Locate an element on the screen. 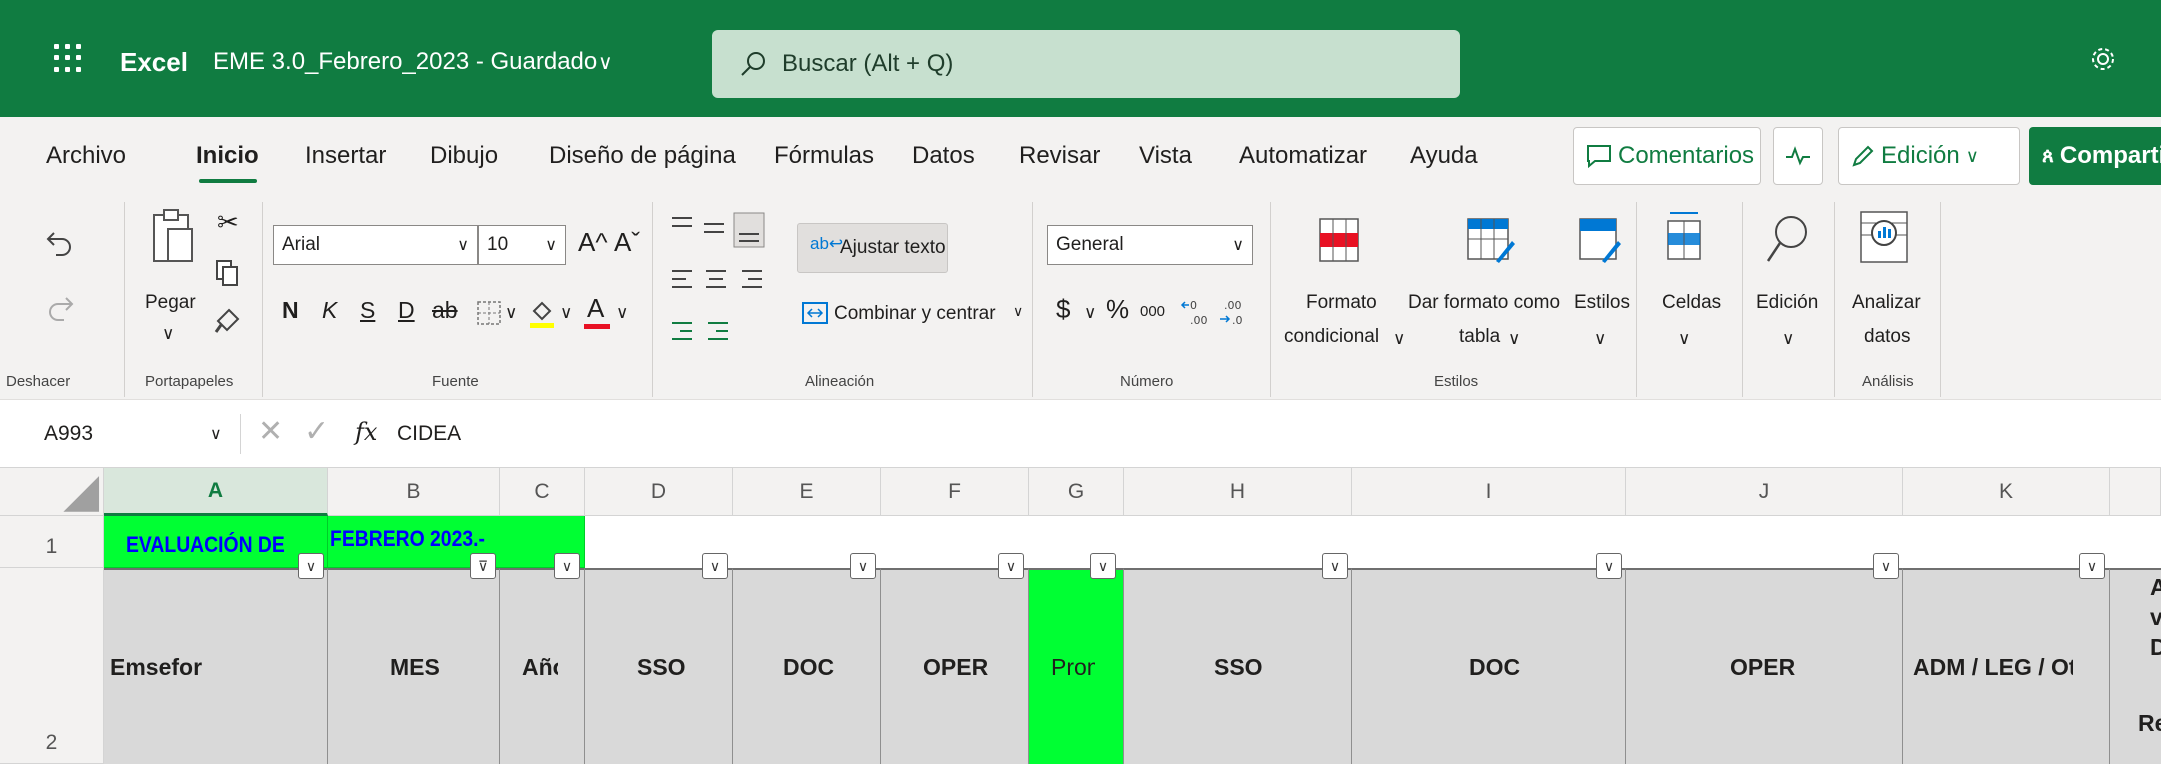  tab-insertar: Insertar is located at coordinates (345, 156).